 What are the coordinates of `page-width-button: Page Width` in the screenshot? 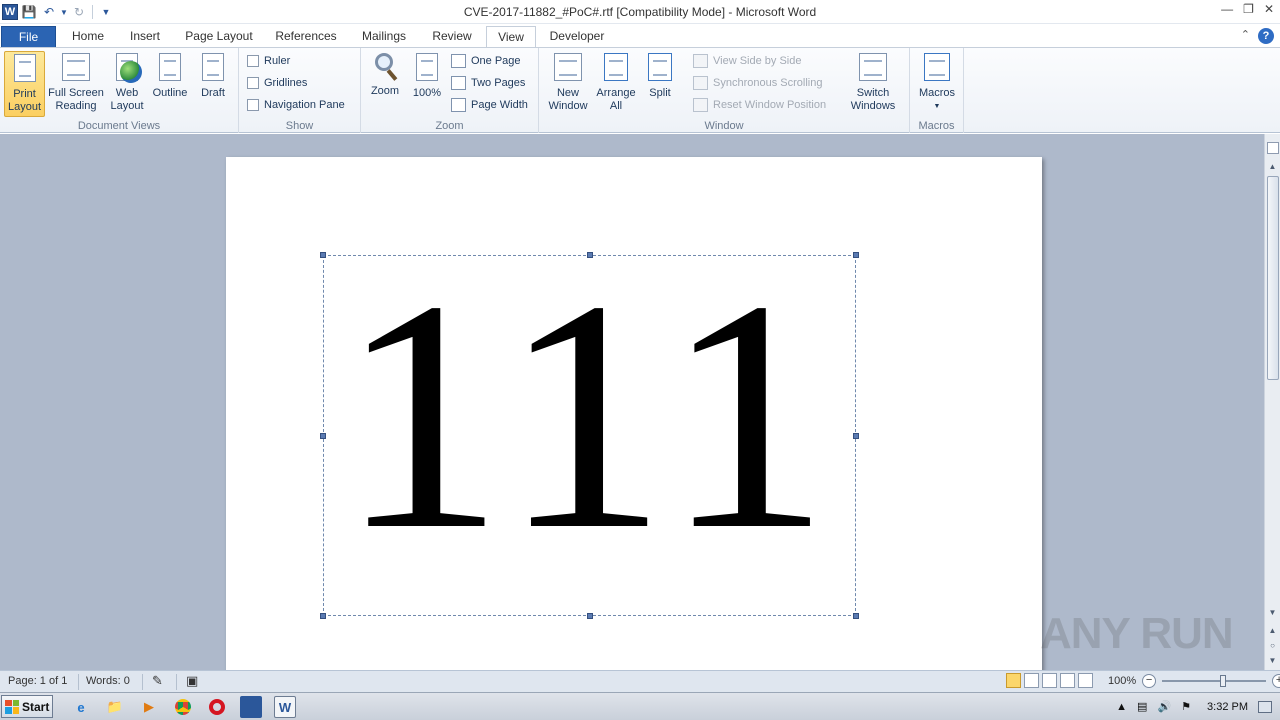 It's located at (489, 105).